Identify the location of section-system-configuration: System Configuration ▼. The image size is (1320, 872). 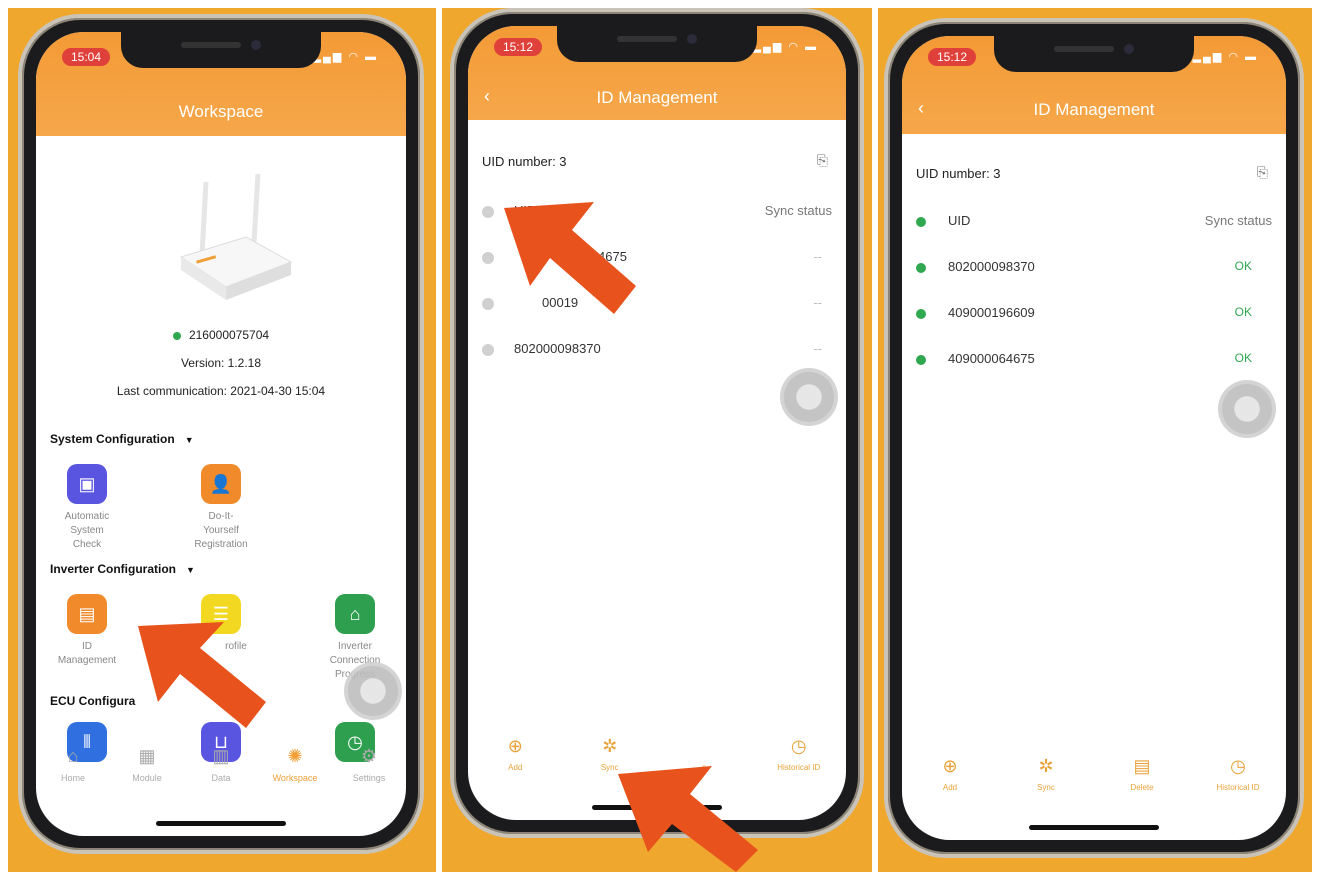
(122, 439).